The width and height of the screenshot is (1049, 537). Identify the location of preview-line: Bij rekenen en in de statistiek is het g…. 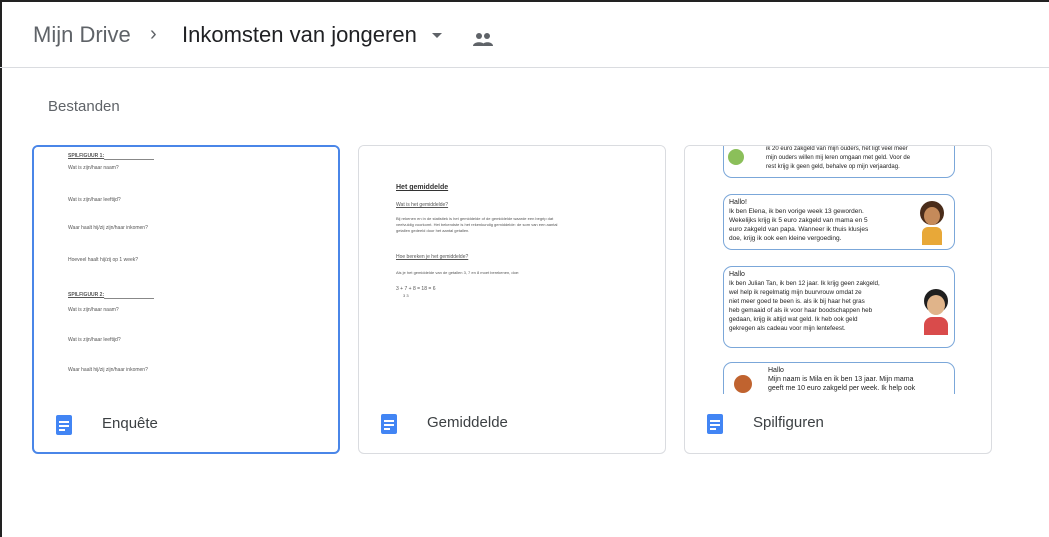
(475, 218).